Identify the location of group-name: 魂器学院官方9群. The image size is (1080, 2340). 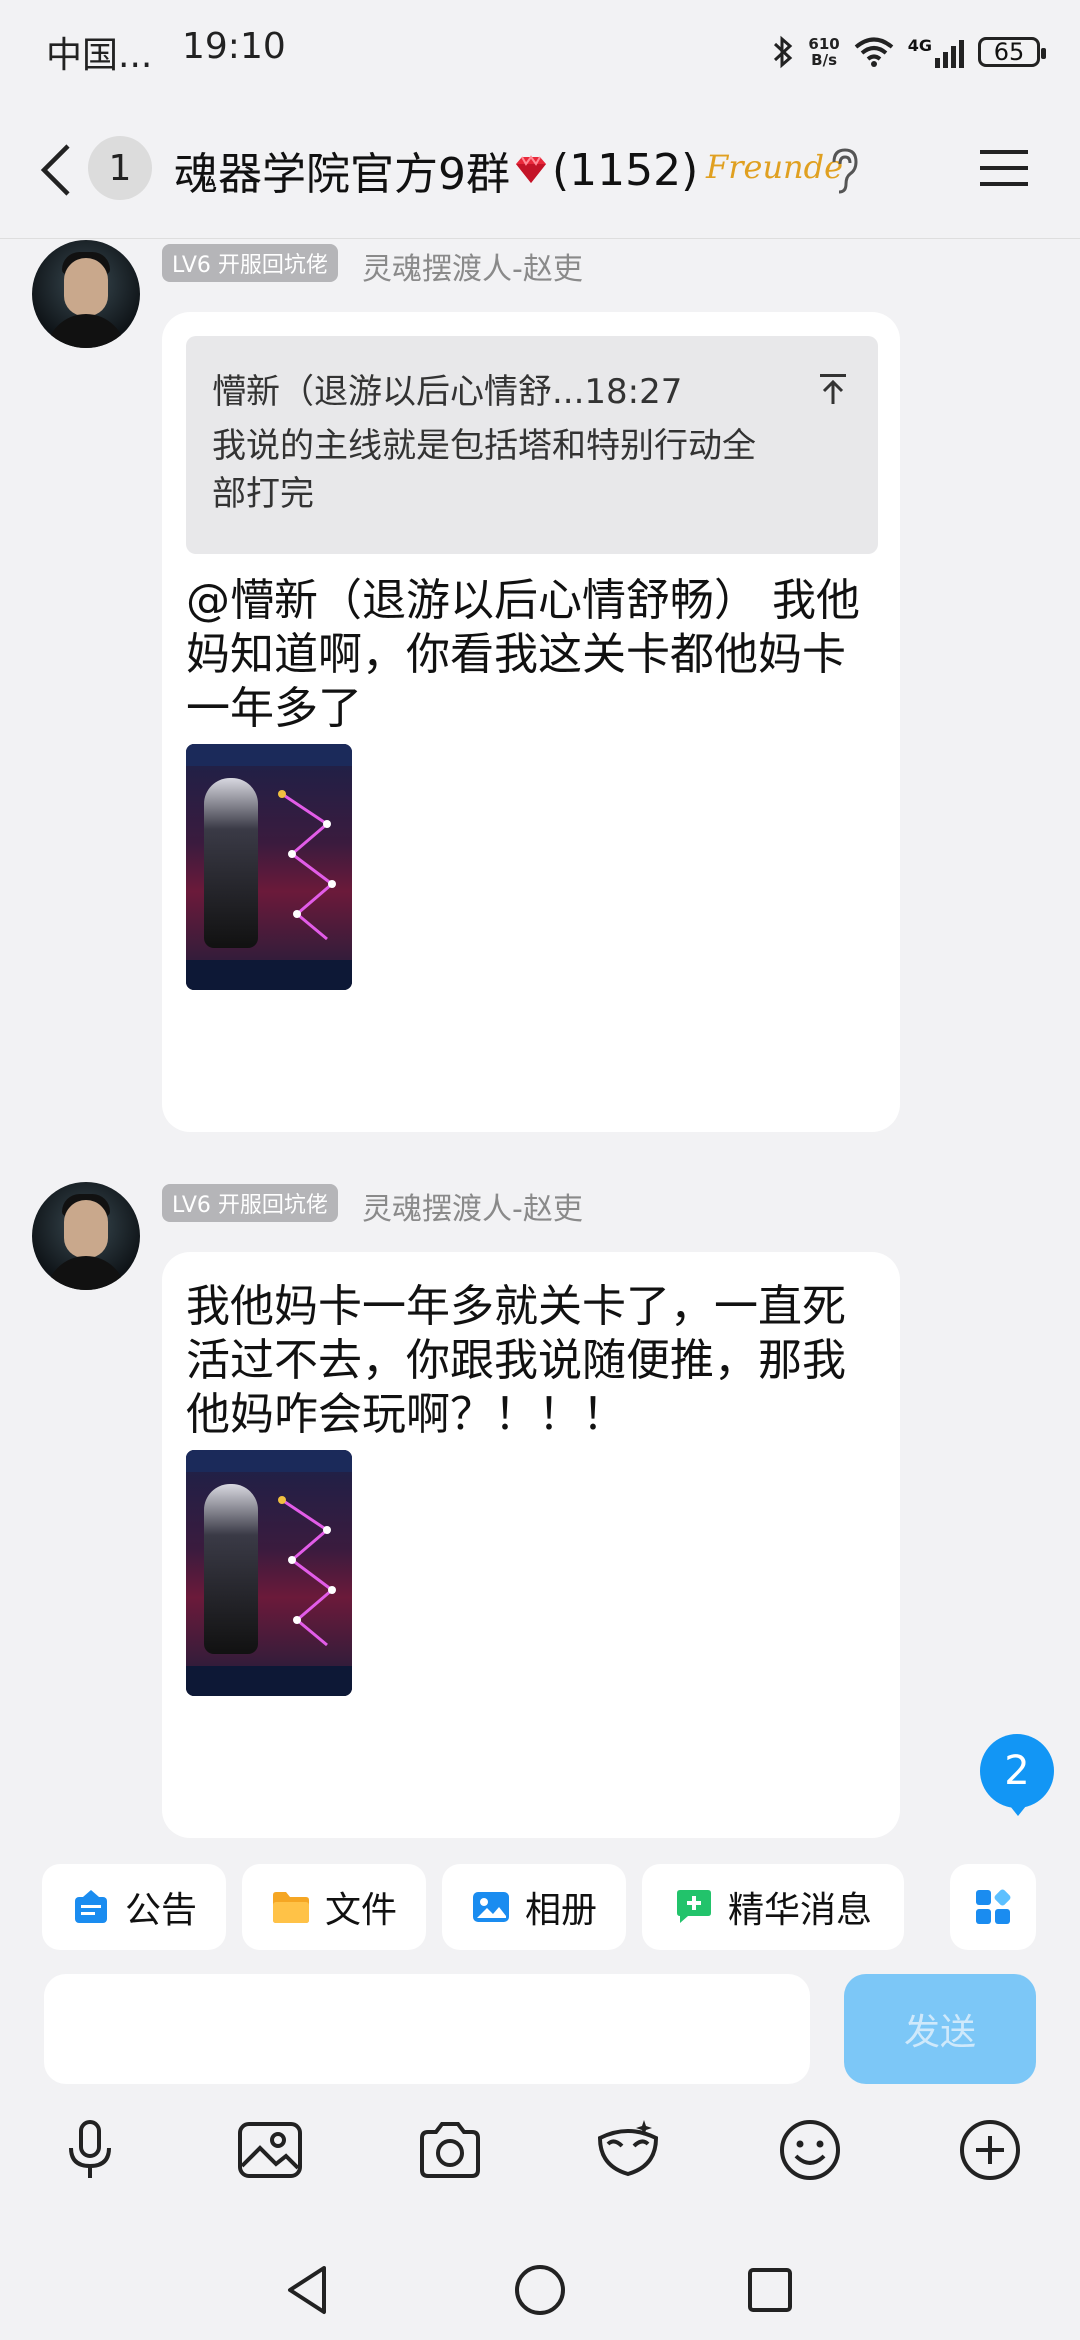
(342, 174).